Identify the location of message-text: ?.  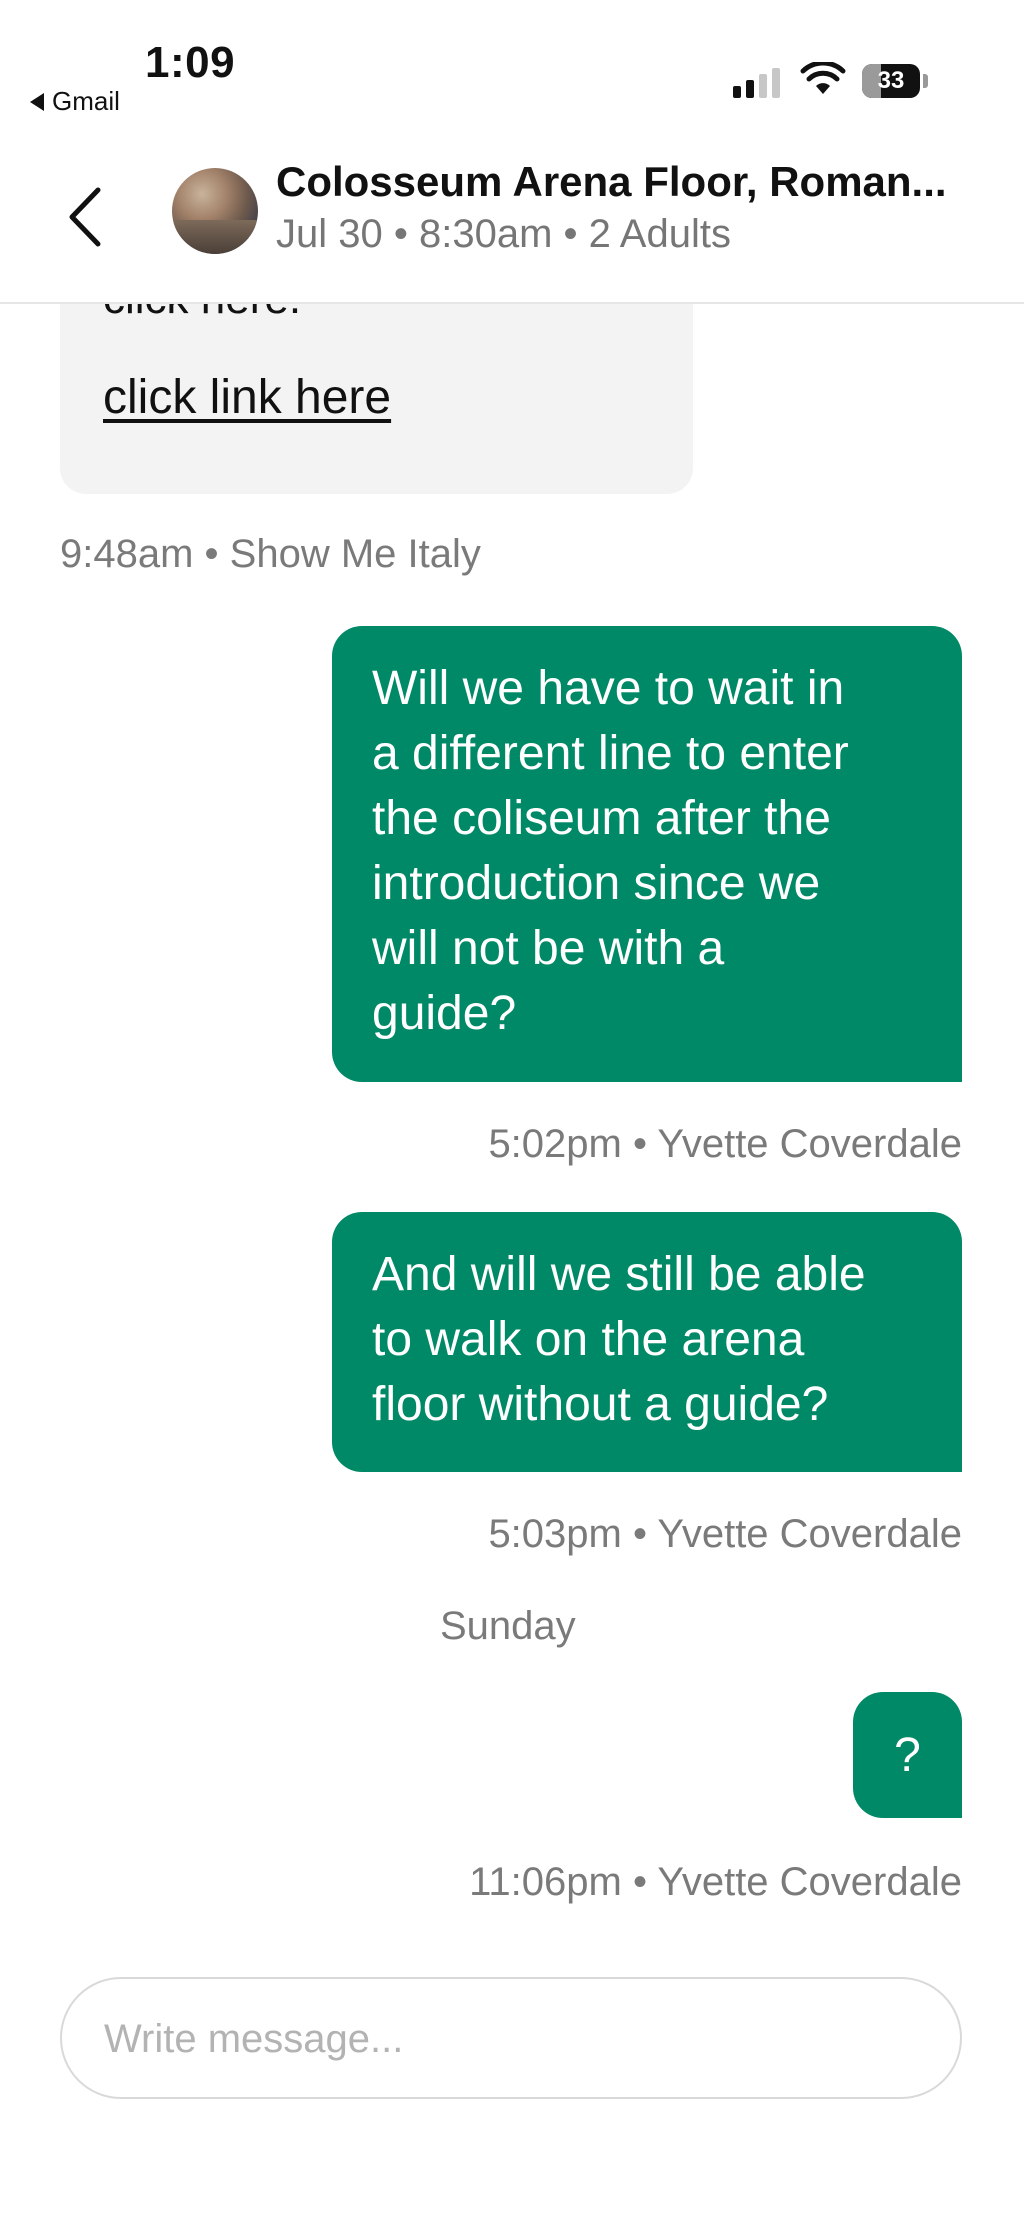
(907, 1755).